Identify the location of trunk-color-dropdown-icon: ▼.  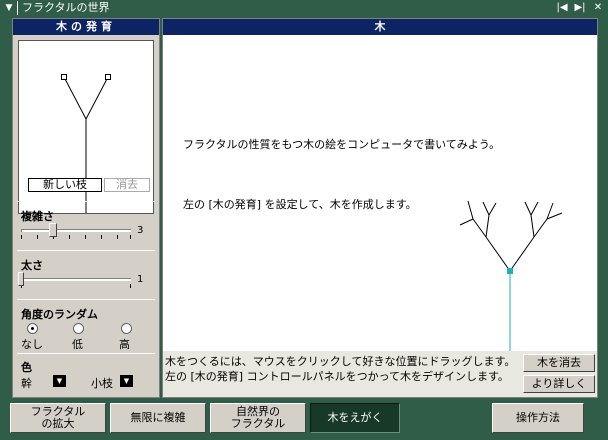
(59, 381).